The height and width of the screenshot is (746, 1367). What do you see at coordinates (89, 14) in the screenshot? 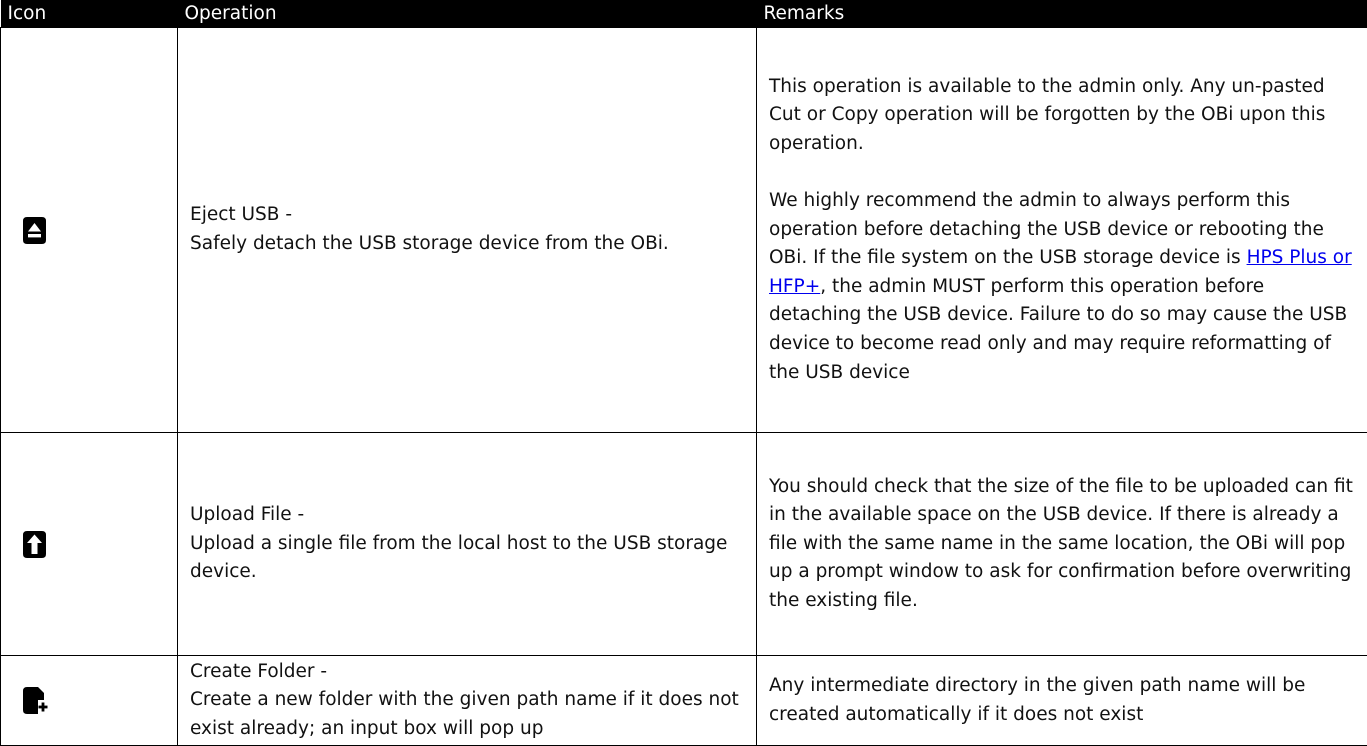
I see `header-icon: Icon` at bounding box center [89, 14].